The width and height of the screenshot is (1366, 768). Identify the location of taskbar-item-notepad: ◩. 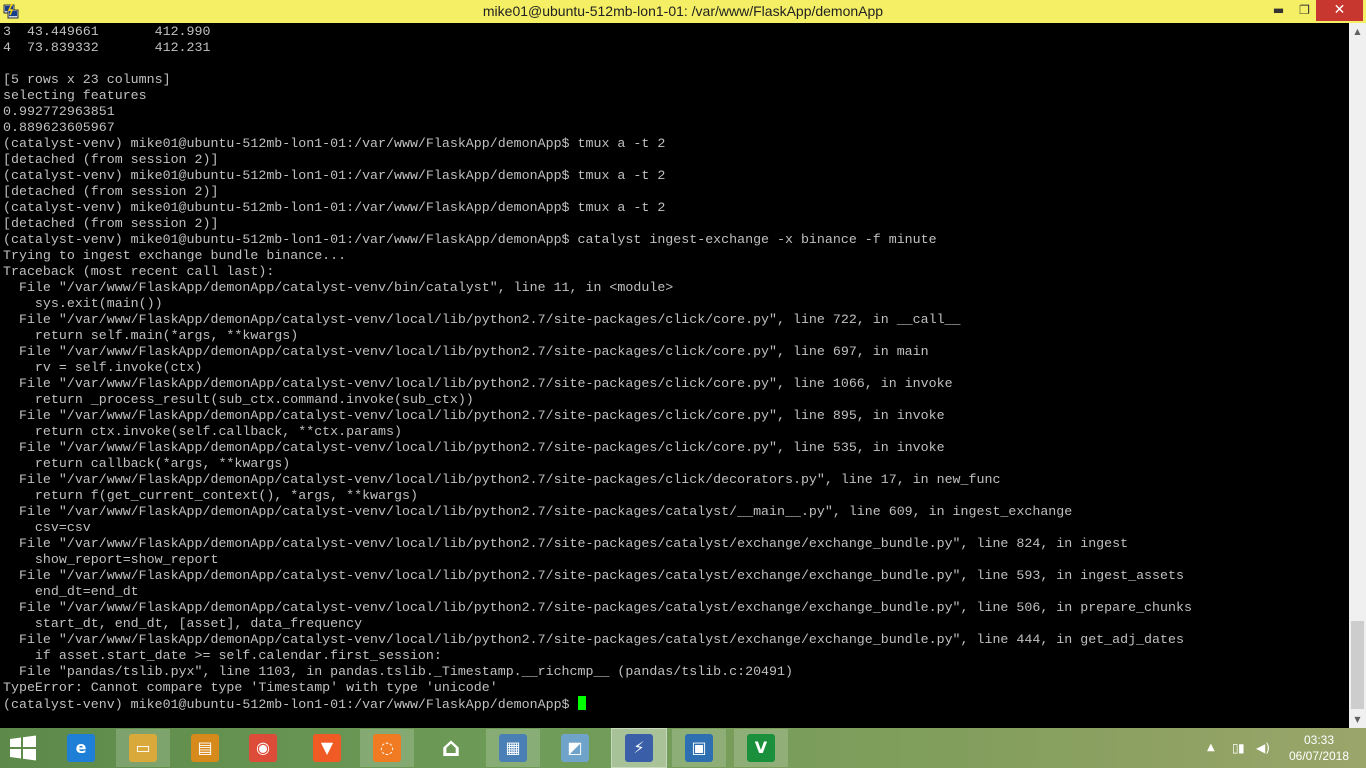
(575, 748).